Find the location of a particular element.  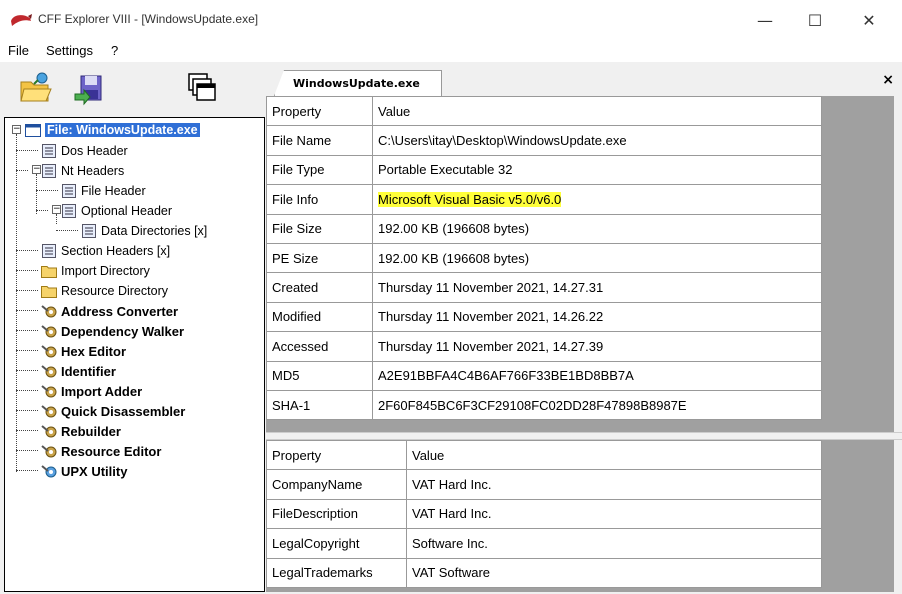

tree-item-nt-headers: Nt Headers is located at coordinates (82, 171).